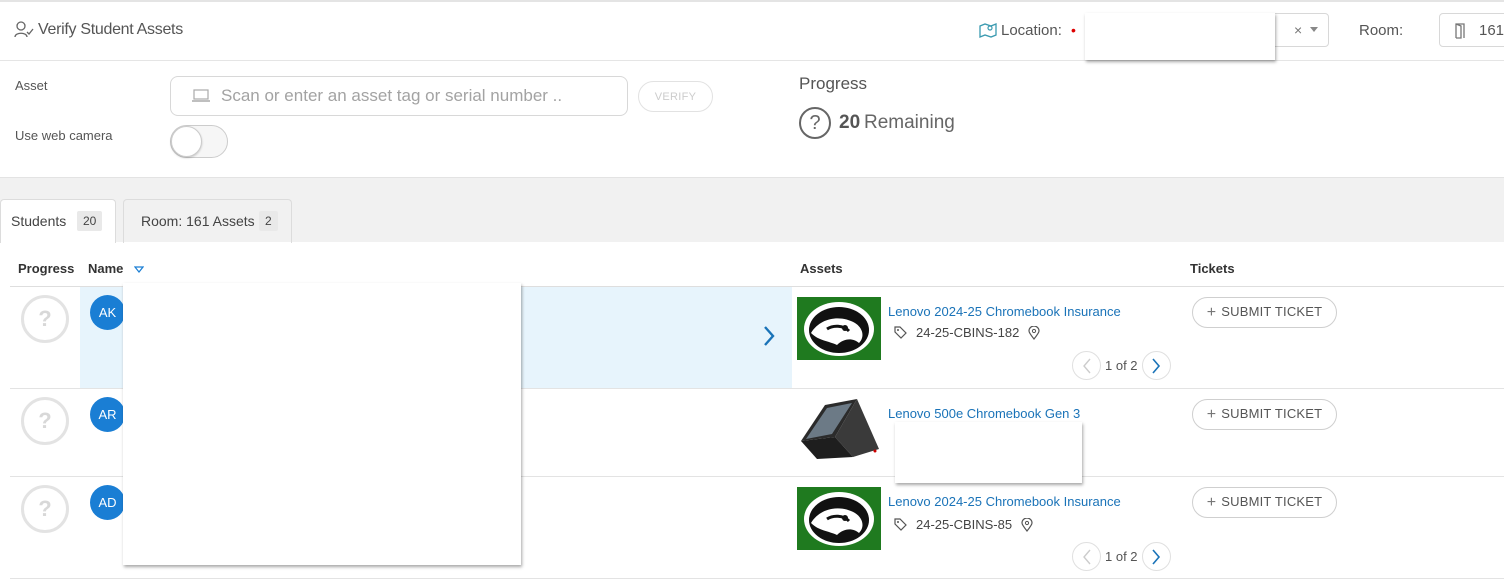 The image size is (1504, 579). Describe the element at coordinates (1298, 30) in the screenshot. I see `clear-icon: ×` at that location.